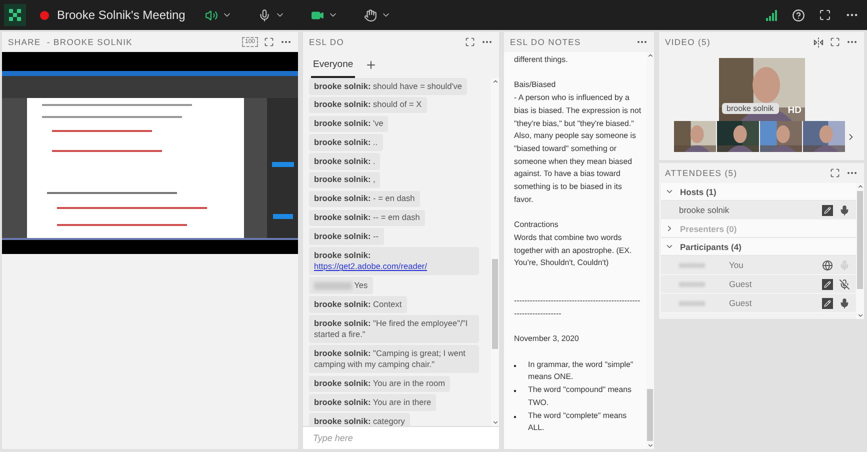 This screenshot has width=867, height=452. Describe the element at coordinates (327, 42) in the screenshot. I see `pod-title: ESL DO` at that location.